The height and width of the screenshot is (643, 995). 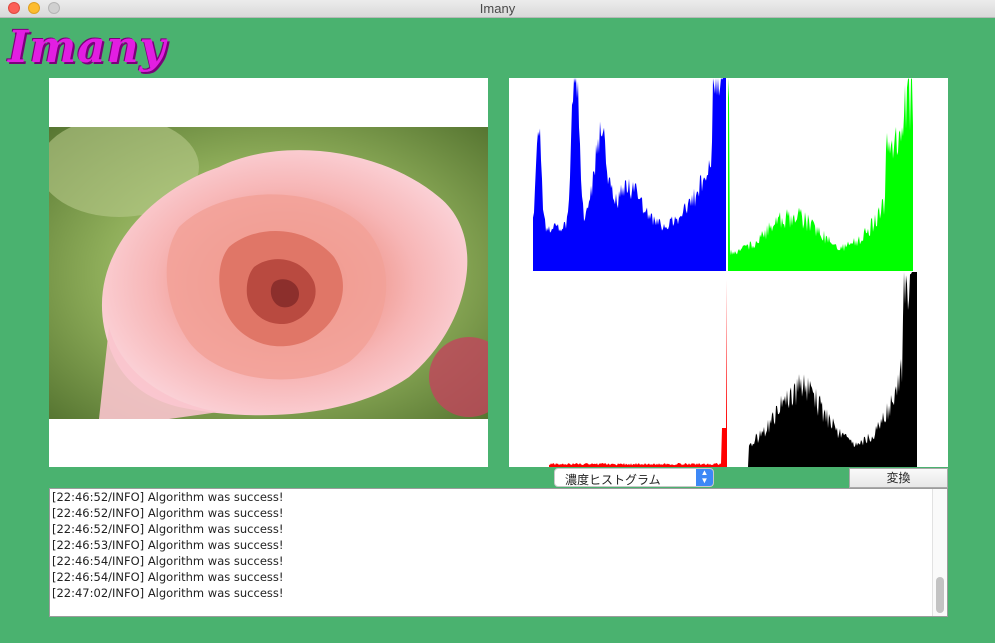 I want to click on mode-select: 濃度ヒストグラム ▲ ▼, so click(x=634, y=477).